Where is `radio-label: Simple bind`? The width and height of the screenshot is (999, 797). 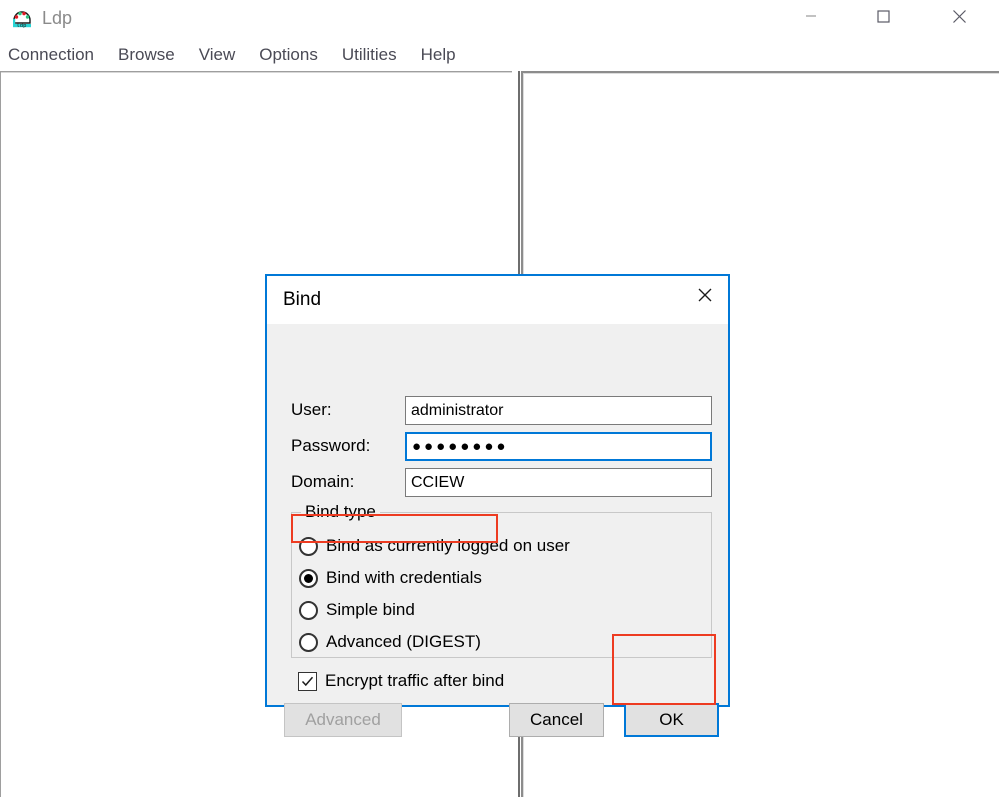
radio-label: Simple bind is located at coordinates (370, 609).